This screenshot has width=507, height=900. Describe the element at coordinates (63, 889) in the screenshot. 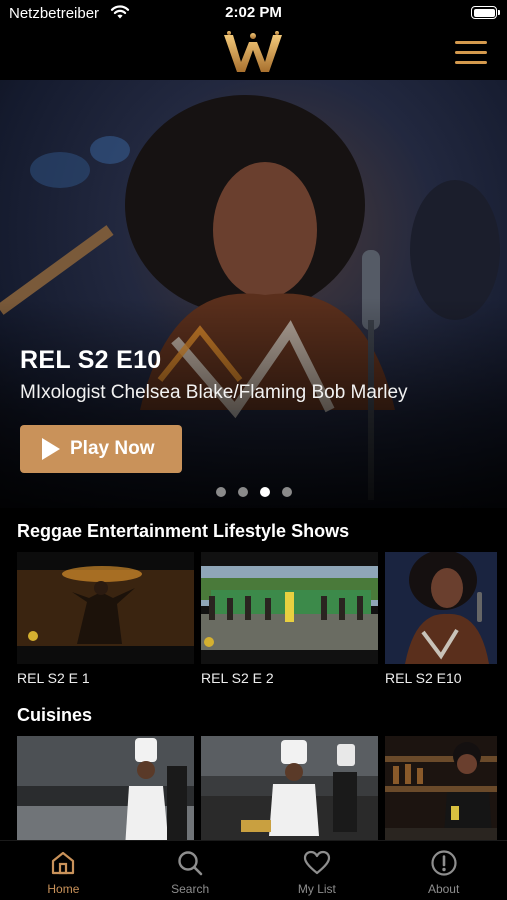

I see `tab-label: Home` at that location.